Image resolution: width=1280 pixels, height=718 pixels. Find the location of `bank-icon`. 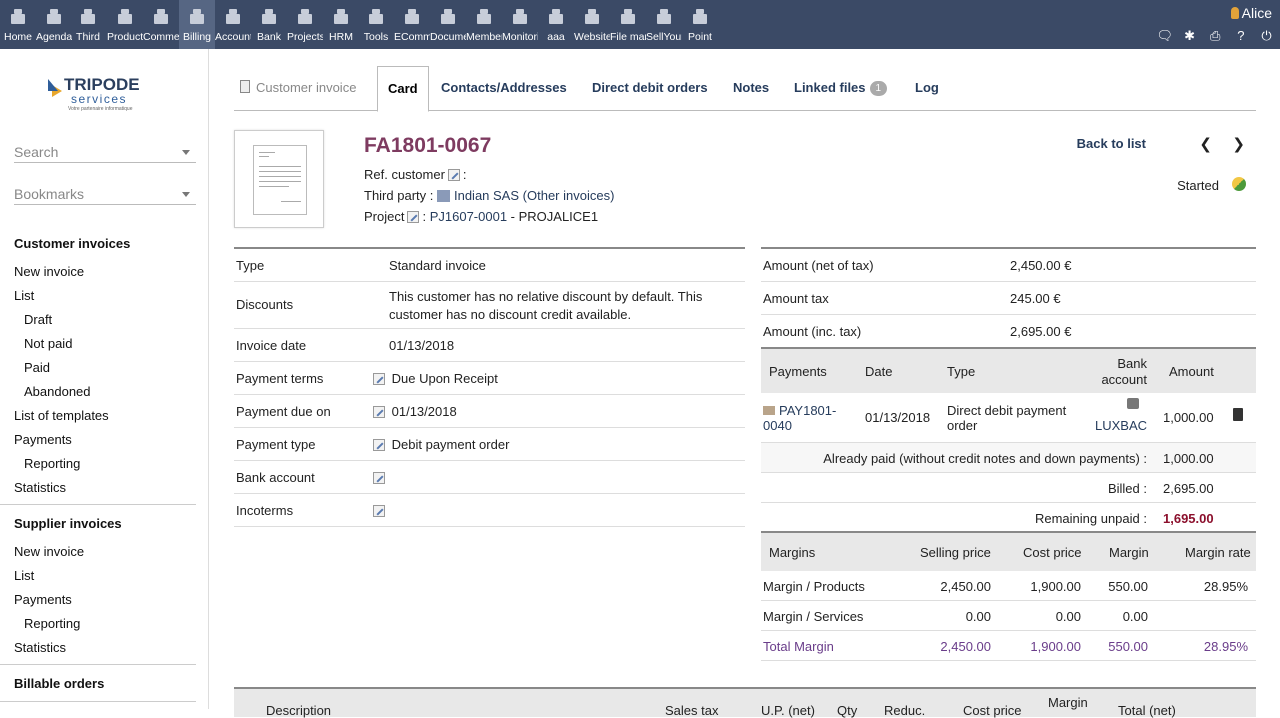

bank-icon is located at coordinates (269, 16).